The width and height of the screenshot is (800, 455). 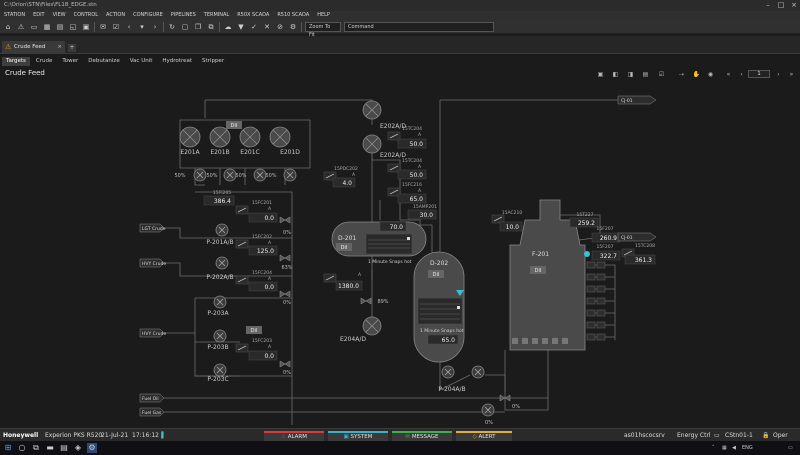 I want to click on layer-icon: ◨, so click(x=630, y=74).